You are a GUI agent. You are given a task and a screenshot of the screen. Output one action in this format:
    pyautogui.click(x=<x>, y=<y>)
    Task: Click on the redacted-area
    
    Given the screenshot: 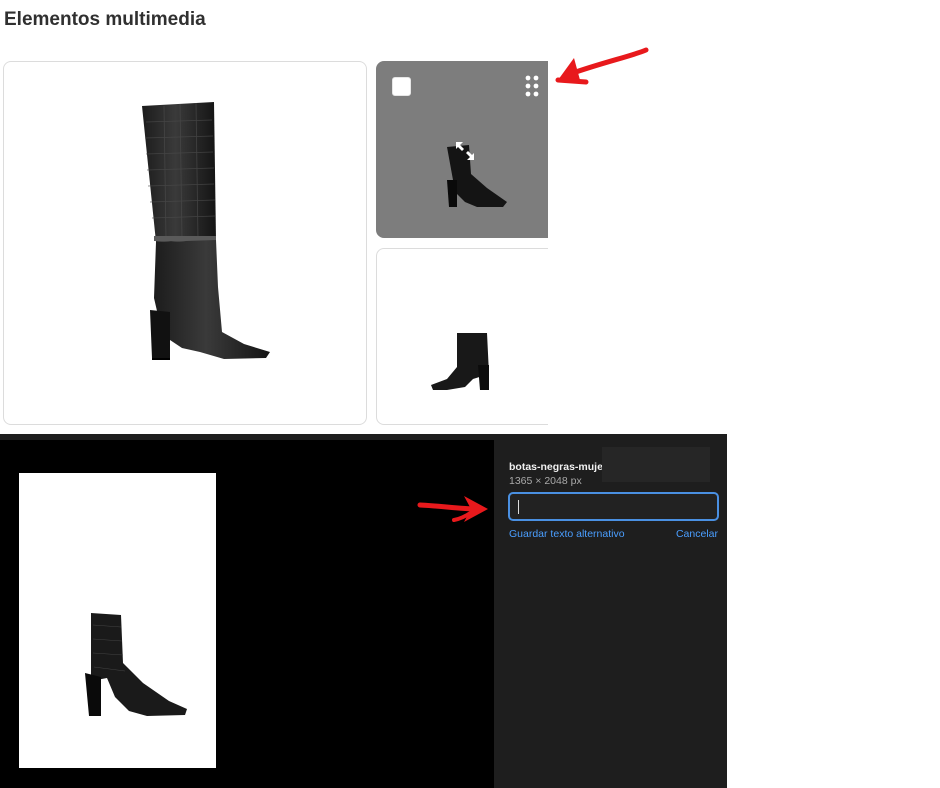 What is the action you would take?
    pyautogui.click(x=656, y=464)
    